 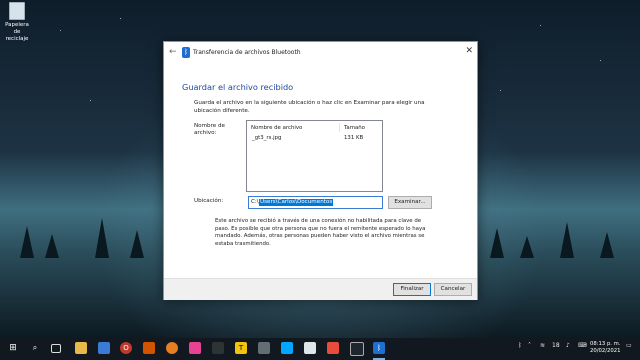 I want to click on location-prefix: C:\, so click(x=255, y=202).